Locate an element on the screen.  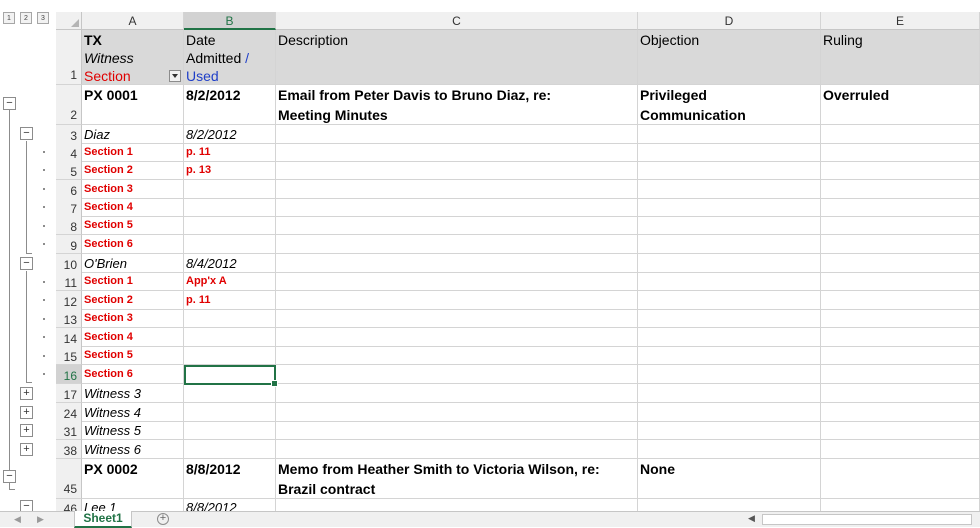
expand-group-witness3-button: + is located at coordinates (26, 393).